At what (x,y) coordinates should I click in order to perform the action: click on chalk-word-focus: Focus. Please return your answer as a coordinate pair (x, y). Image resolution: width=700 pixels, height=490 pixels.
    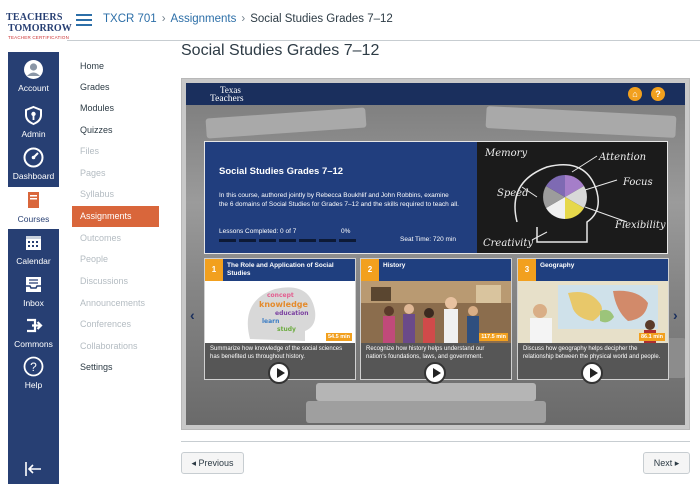
    Looking at the image, I should click on (637, 182).